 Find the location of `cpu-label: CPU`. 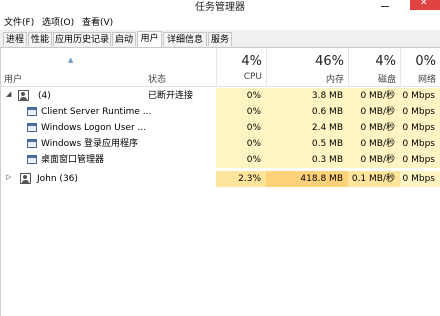

cpu-label: CPU is located at coordinates (252, 77).